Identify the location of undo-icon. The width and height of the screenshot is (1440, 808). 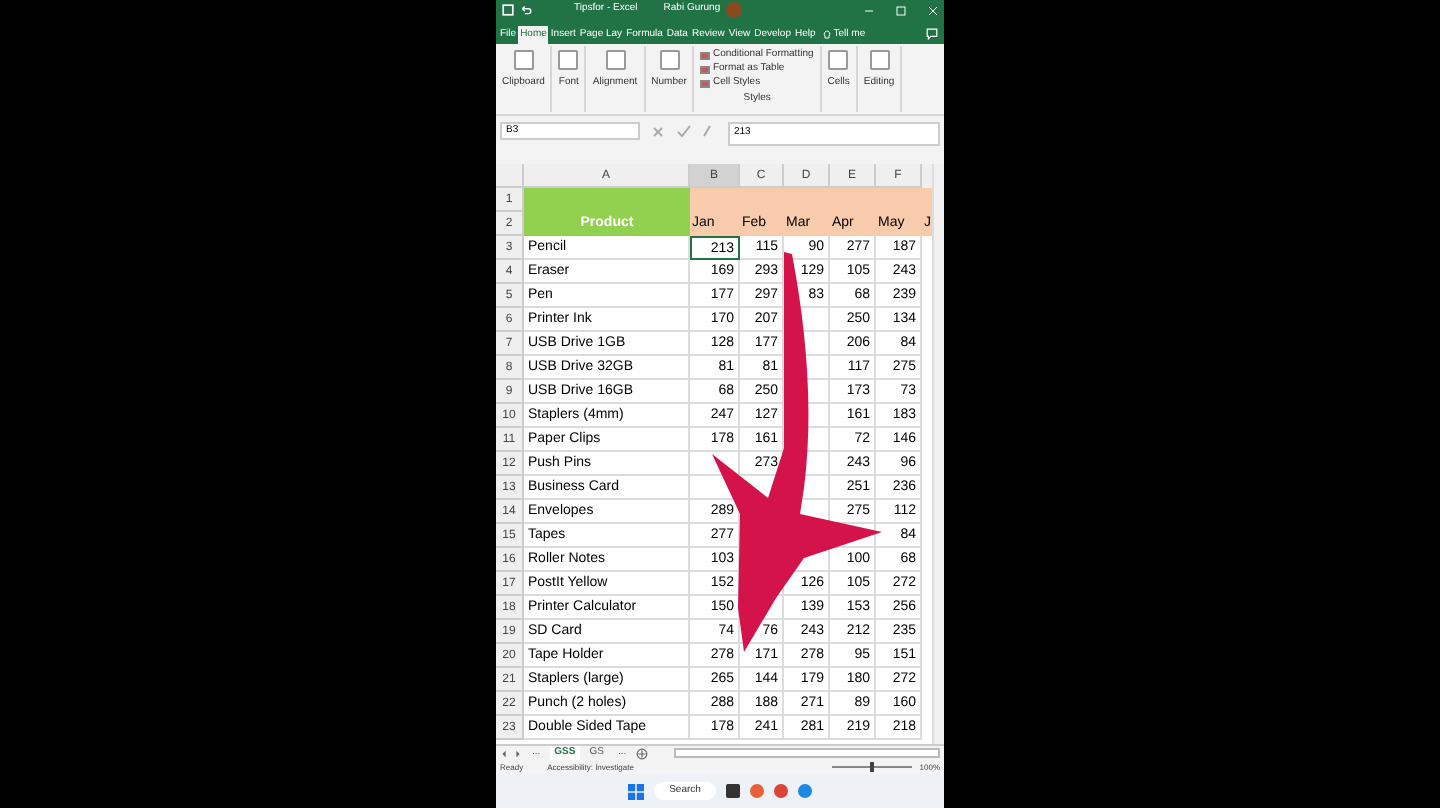
(526, 10).